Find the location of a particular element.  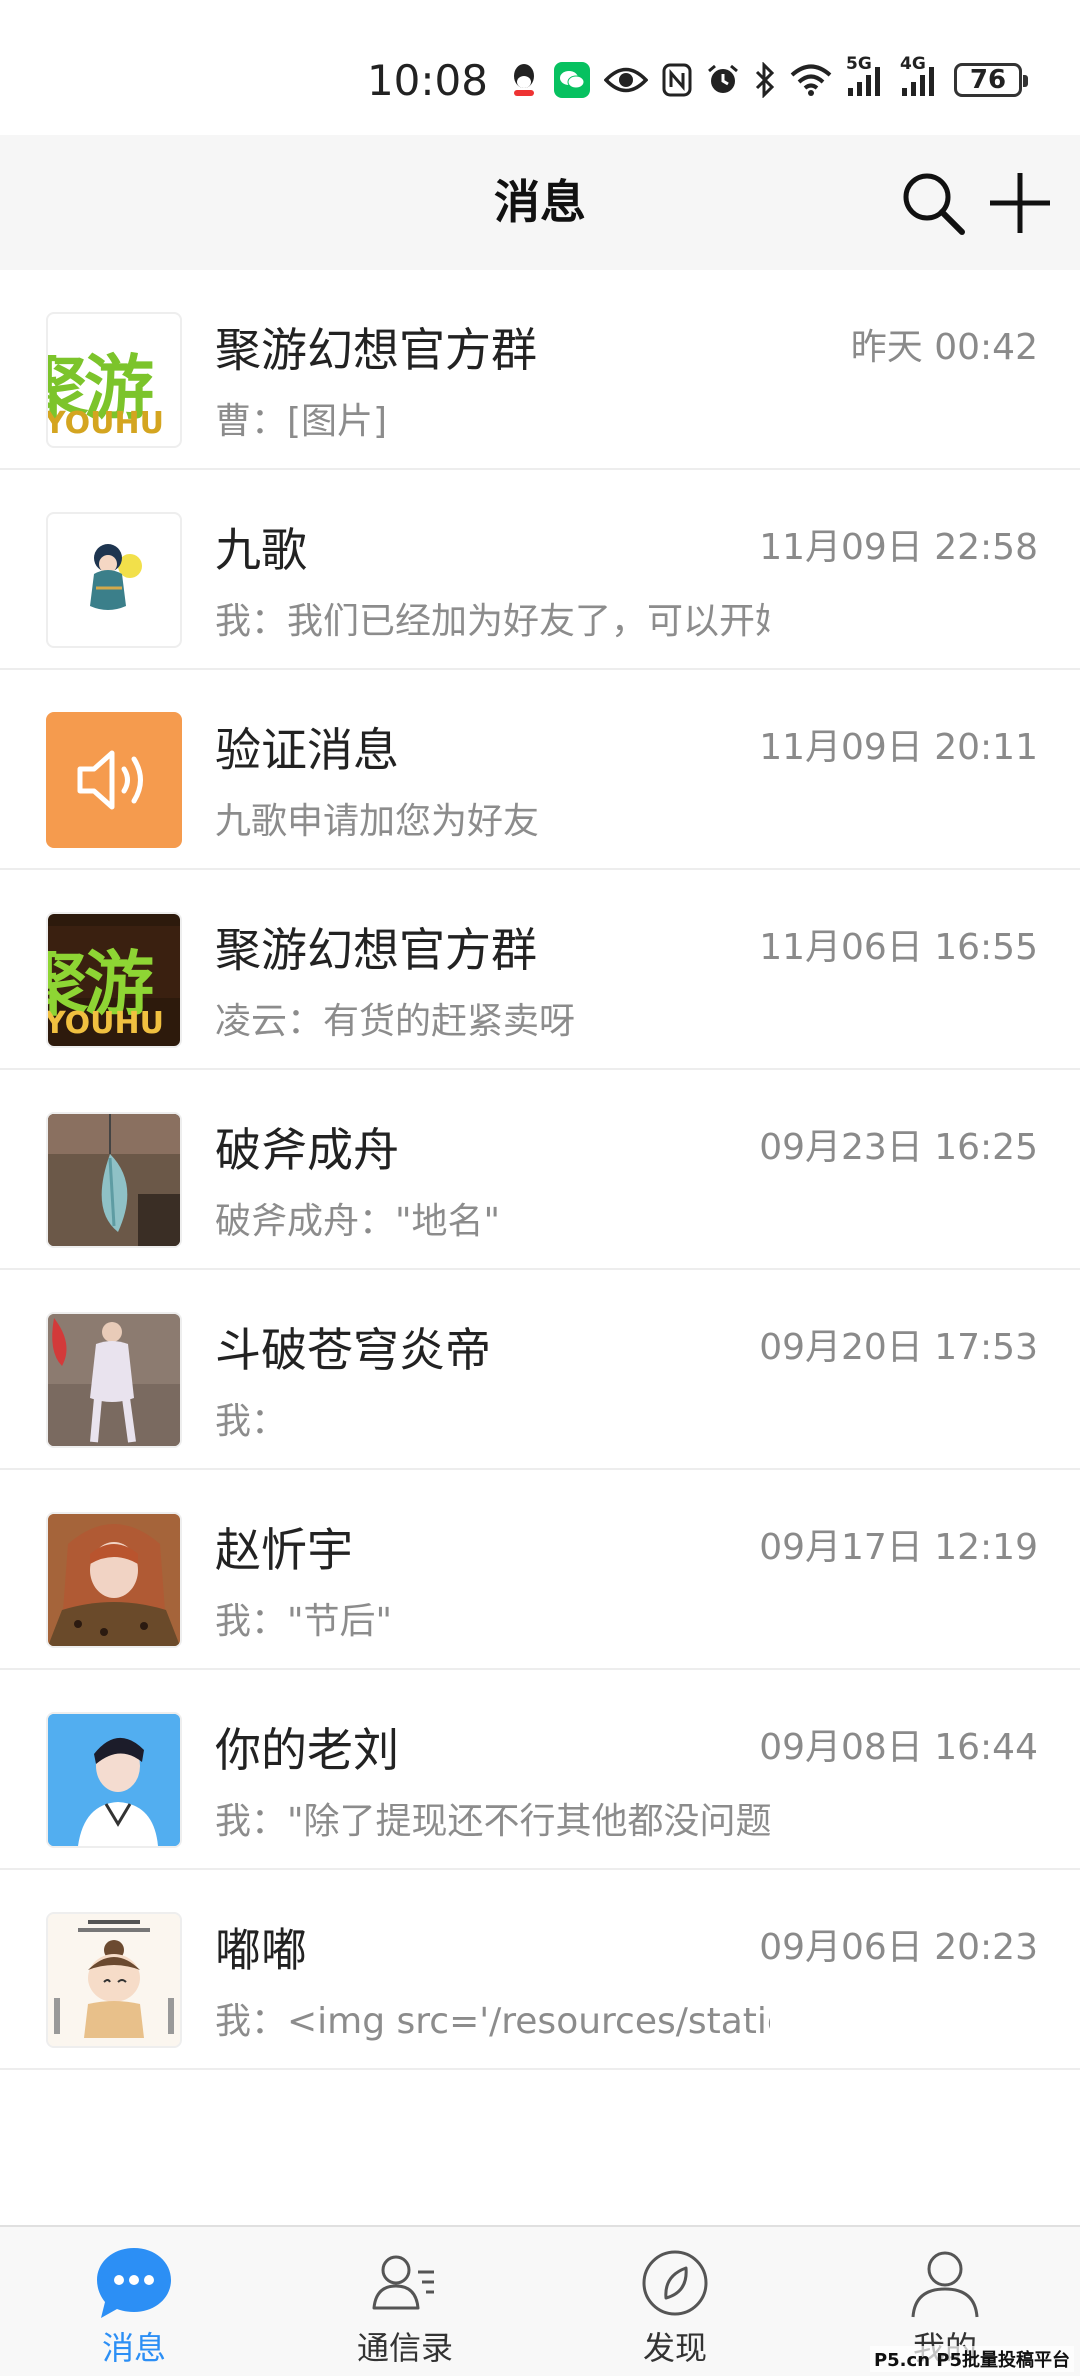

conversation-time: 09月17日 12:19 is located at coordinates (898, 1547).